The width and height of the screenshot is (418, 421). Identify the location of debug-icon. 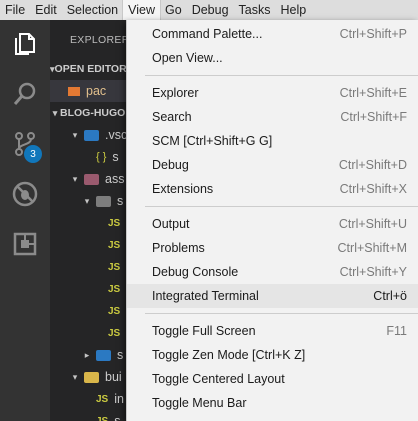
(25, 194).